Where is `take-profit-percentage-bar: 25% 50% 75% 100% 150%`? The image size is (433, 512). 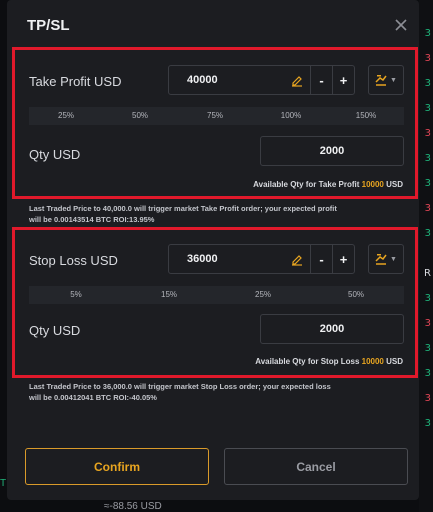
take-profit-percentage-bar: 25% 50% 75% 100% 150% is located at coordinates (216, 116).